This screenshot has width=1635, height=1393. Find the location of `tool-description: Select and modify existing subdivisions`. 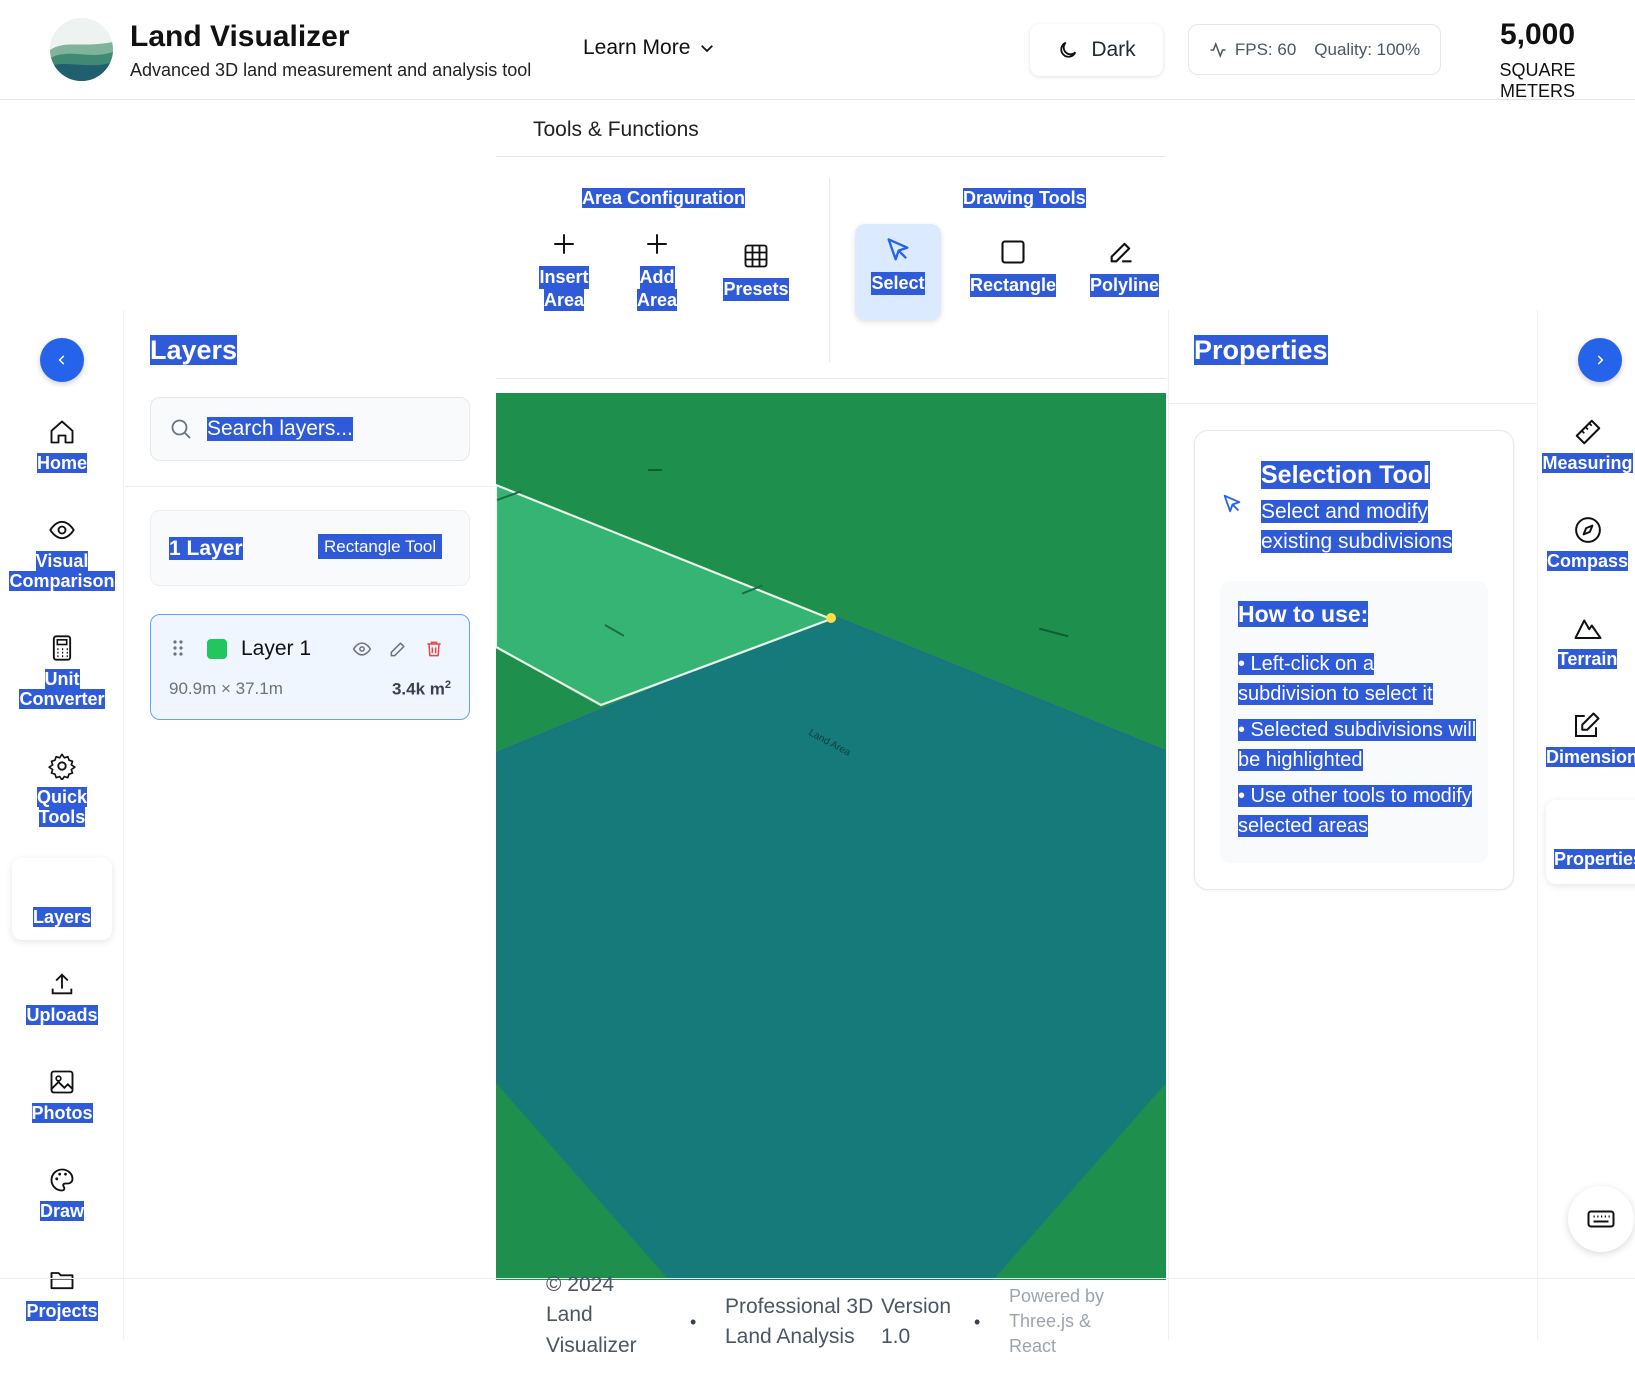

tool-description: Select and modify existing subdivisions is located at coordinates (1357, 527).